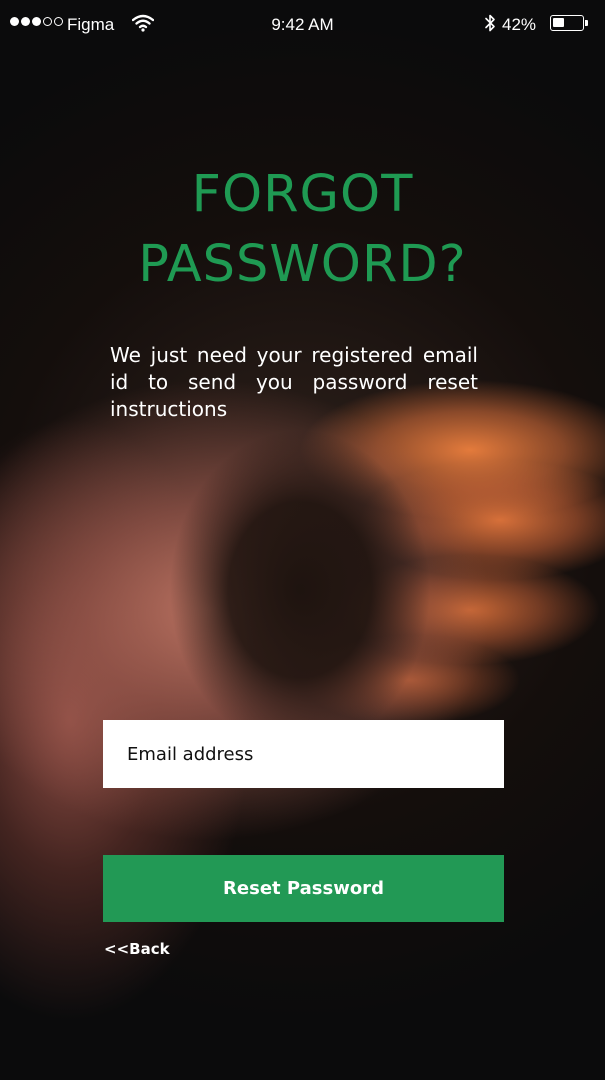 Image resolution: width=605 pixels, height=1080 pixels. What do you see at coordinates (302, 230) in the screenshot?
I see `page-title: FORGOT PASSWORD?` at bounding box center [302, 230].